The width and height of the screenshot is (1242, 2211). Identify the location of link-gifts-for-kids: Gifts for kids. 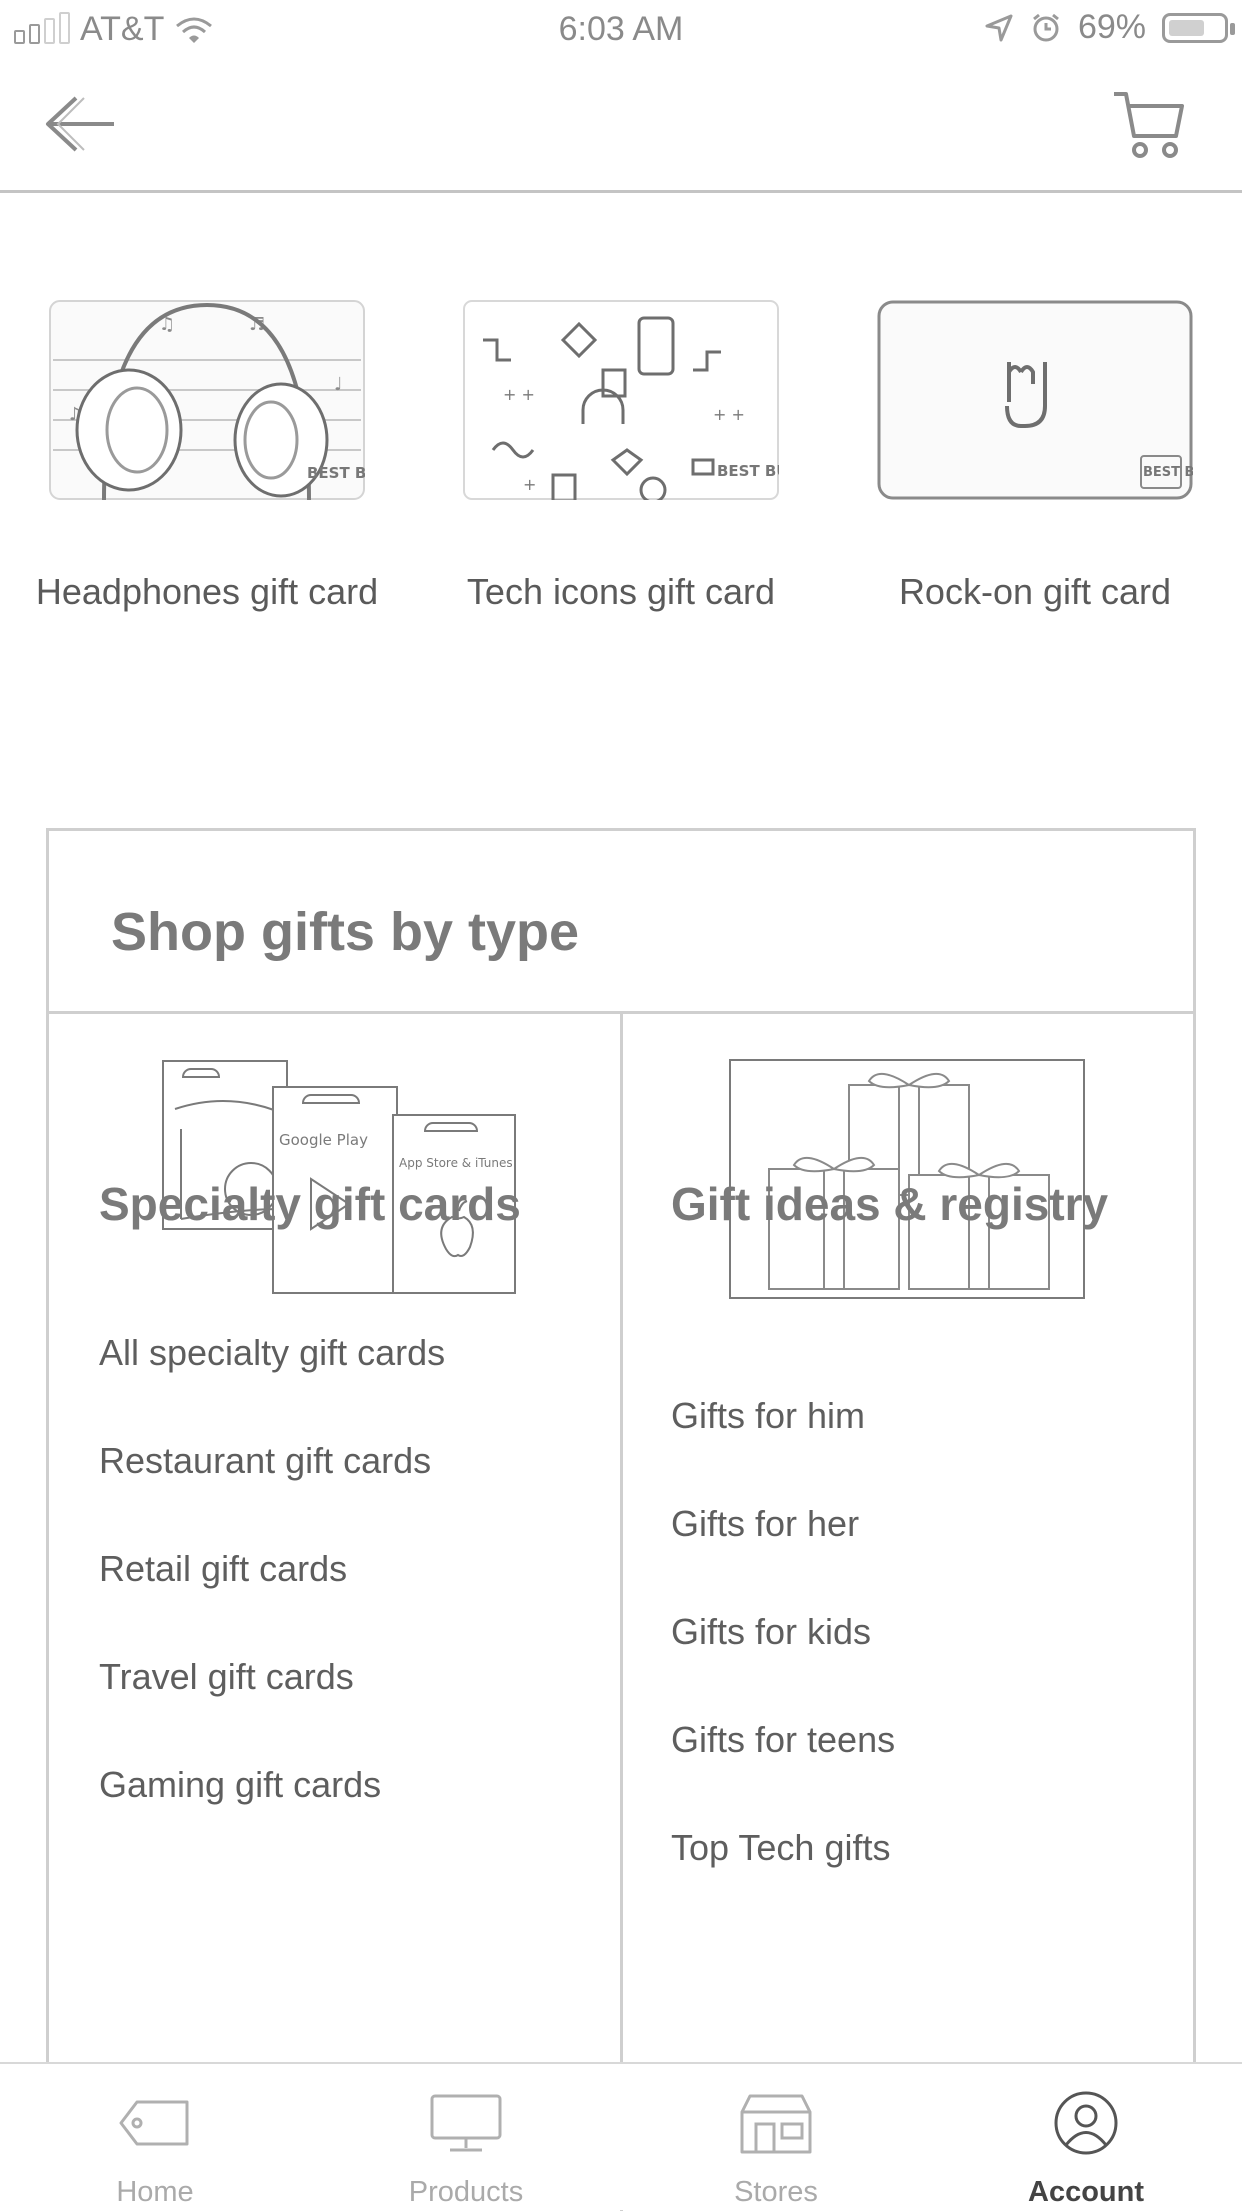
(771, 1632).